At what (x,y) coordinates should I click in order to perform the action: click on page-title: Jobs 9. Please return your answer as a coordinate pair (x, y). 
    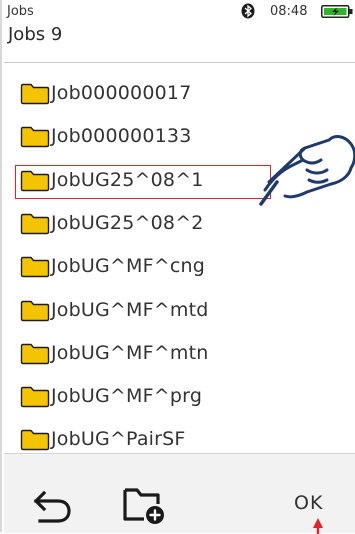
    Looking at the image, I should click on (35, 34).